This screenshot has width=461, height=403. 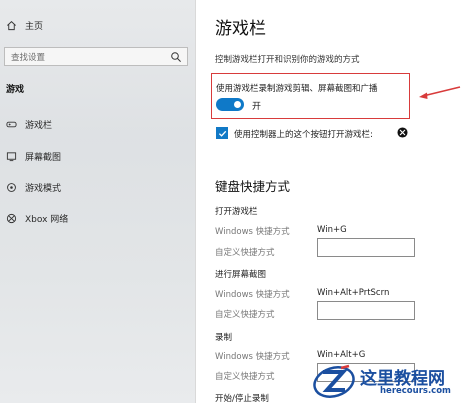 I want to click on toggle-knob, so click(x=237, y=104).